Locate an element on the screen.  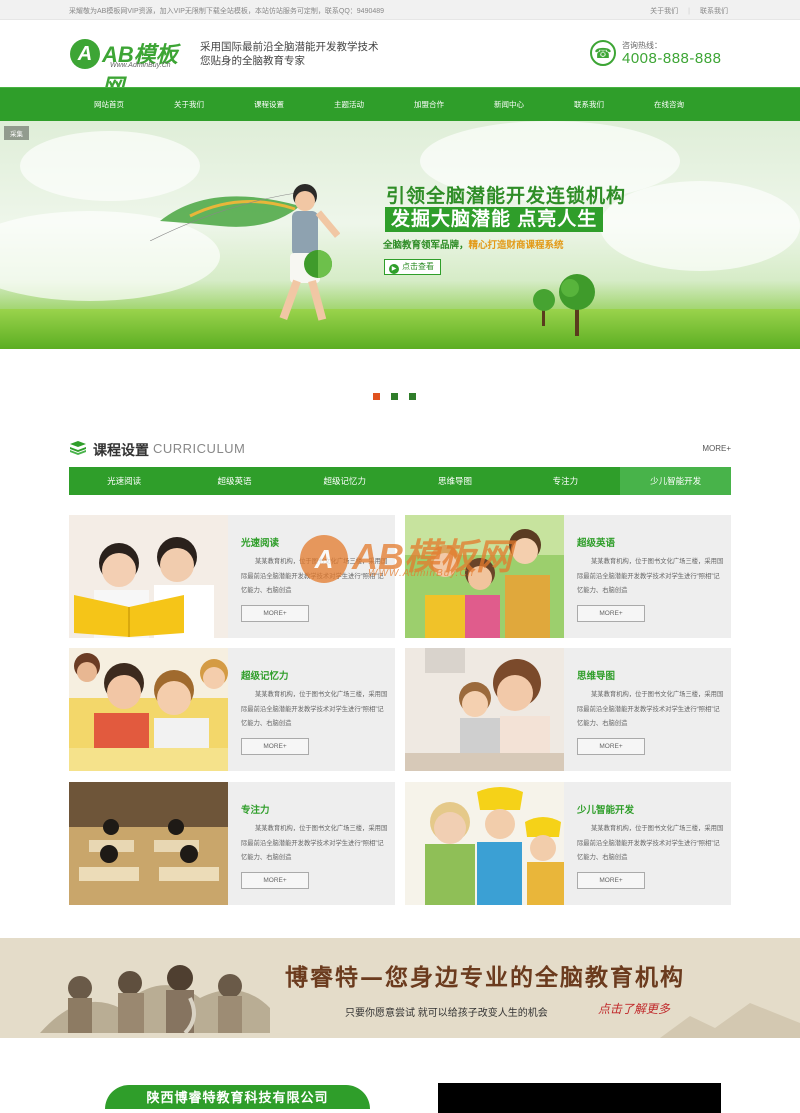
course-image-memory is located at coordinates (148, 709).